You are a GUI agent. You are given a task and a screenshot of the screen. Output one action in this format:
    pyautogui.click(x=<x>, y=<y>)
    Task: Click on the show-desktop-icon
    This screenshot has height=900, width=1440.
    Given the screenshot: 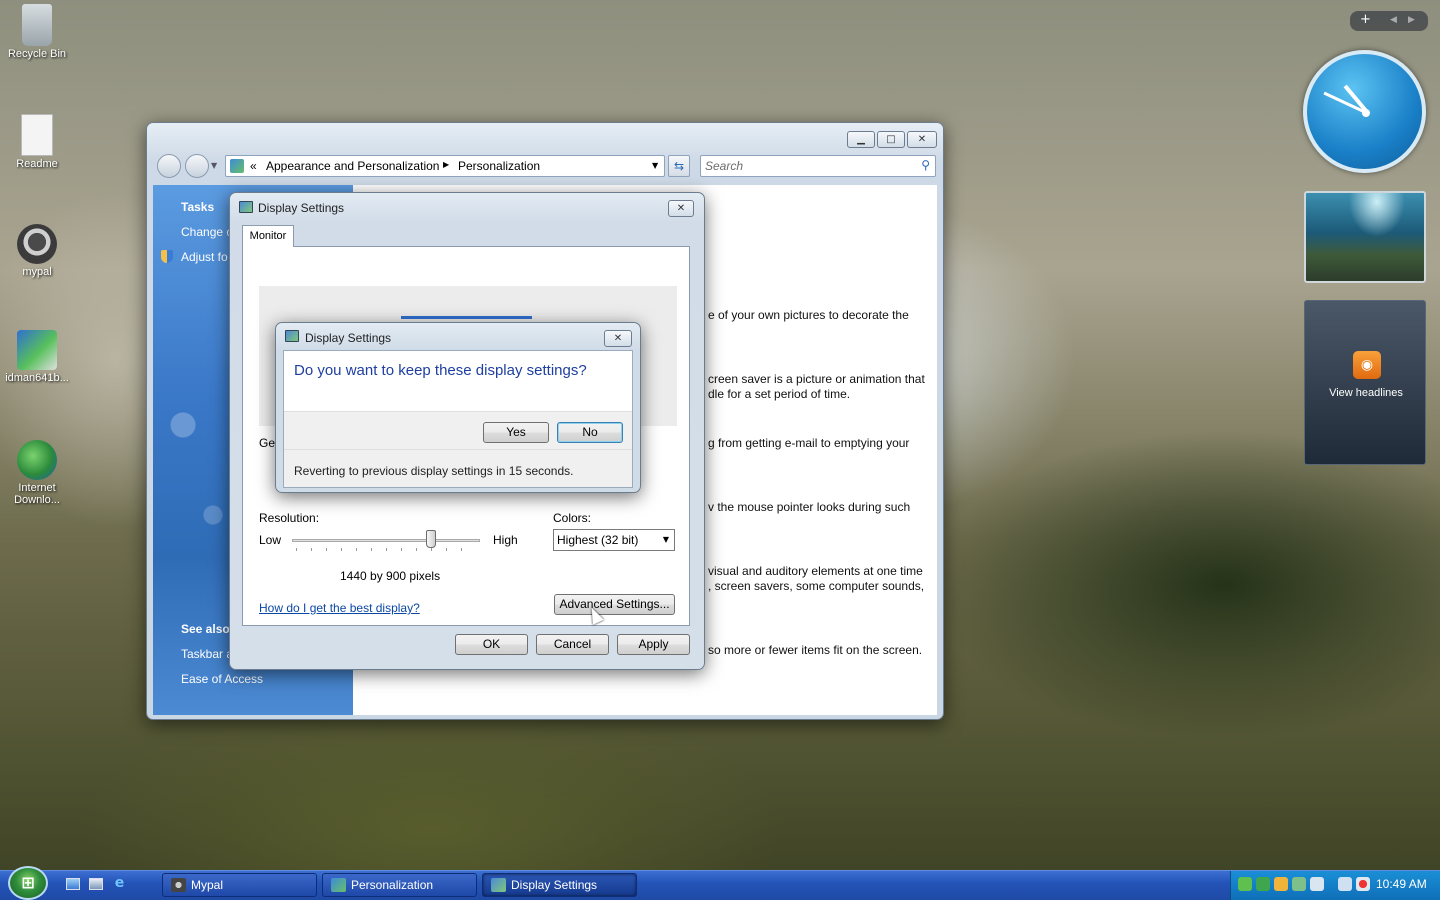 What is the action you would take?
    pyautogui.click(x=73, y=884)
    